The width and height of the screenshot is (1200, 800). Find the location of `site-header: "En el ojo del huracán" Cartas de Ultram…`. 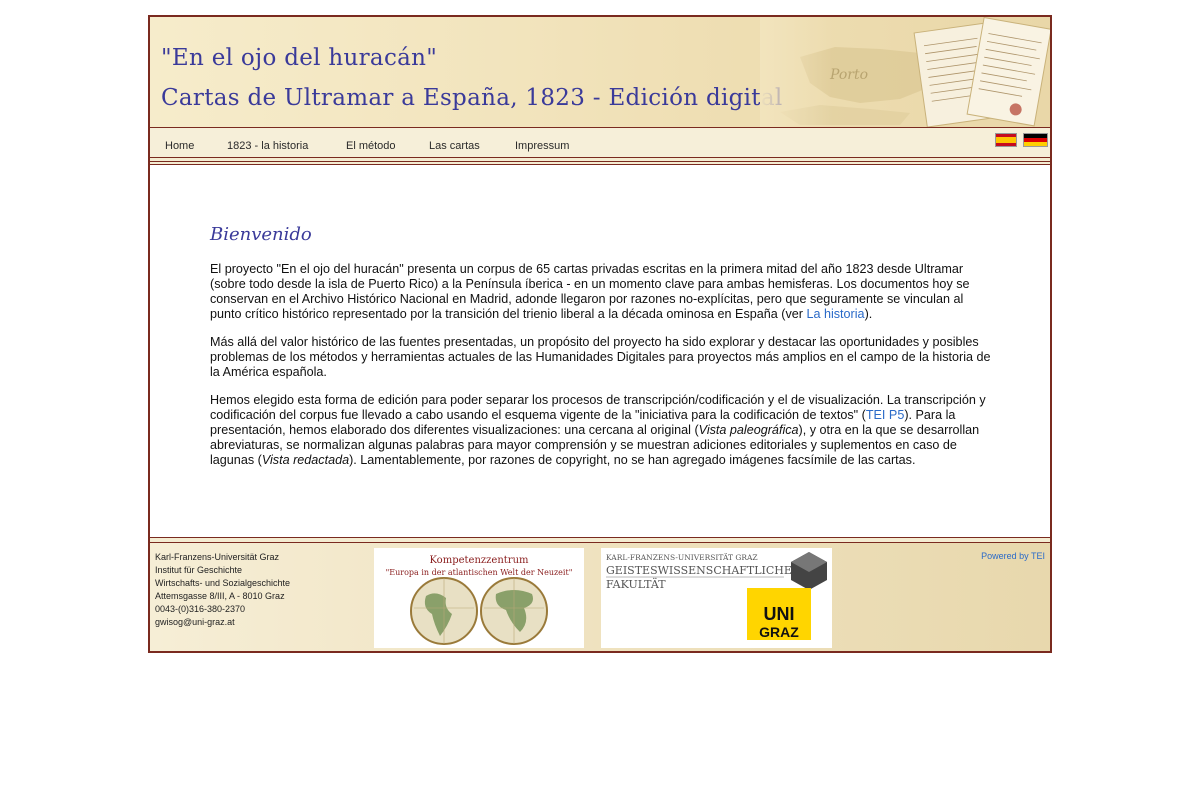

site-header: "En el ojo del huracán" Cartas de Ultram… is located at coordinates (600, 72).